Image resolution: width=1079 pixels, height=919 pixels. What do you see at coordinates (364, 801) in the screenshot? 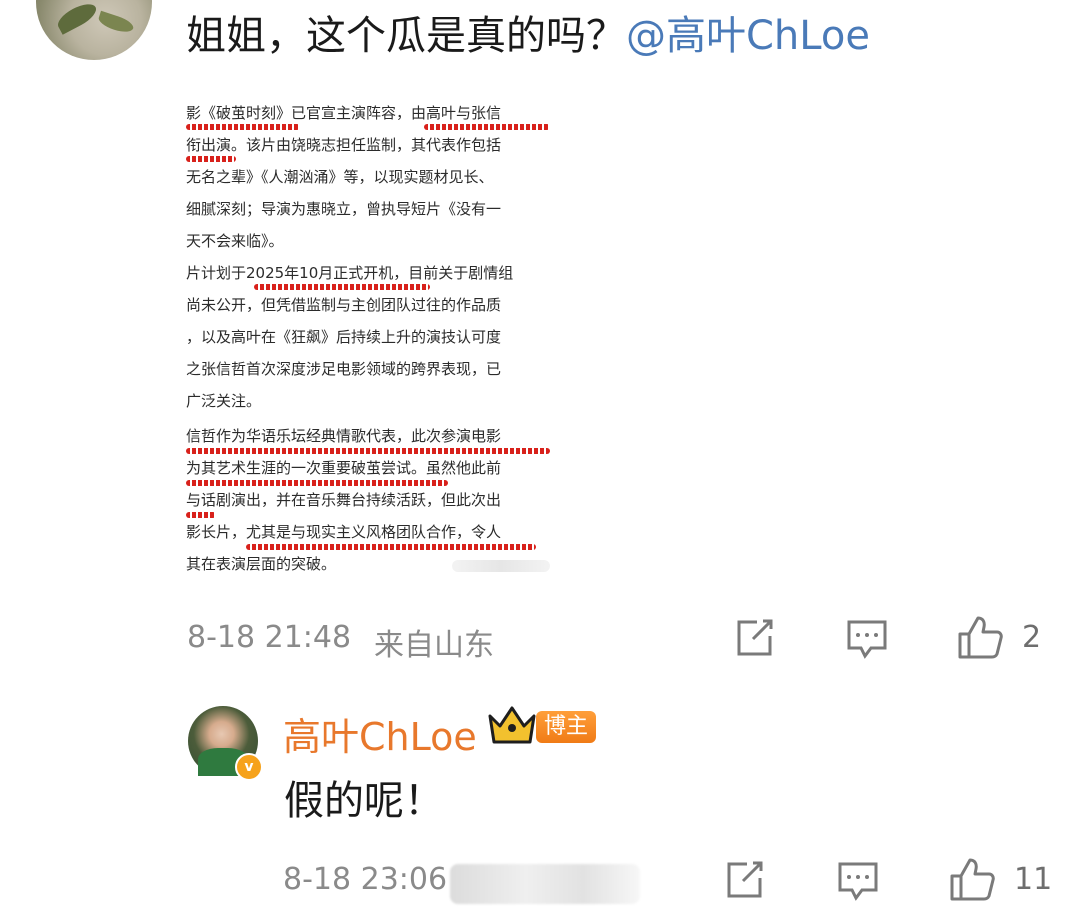
I see `reply-text: 假的呢！` at bounding box center [364, 801].